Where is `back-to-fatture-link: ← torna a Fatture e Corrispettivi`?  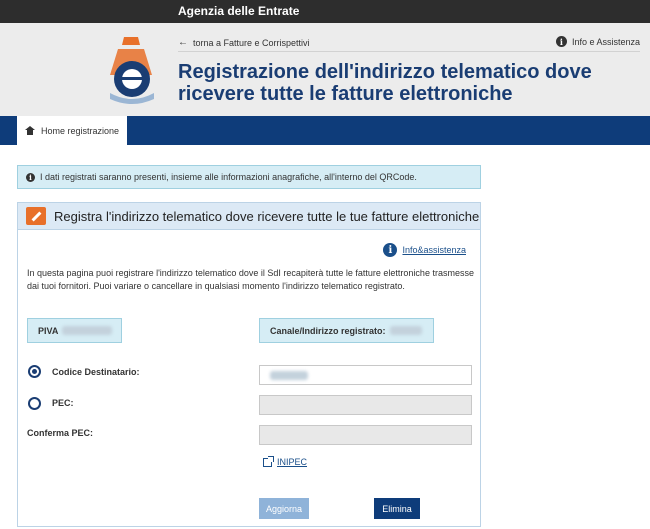
back-to-fatture-link: ← torna a Fatture e Corrispettivi is located at coordinates (244, 42).